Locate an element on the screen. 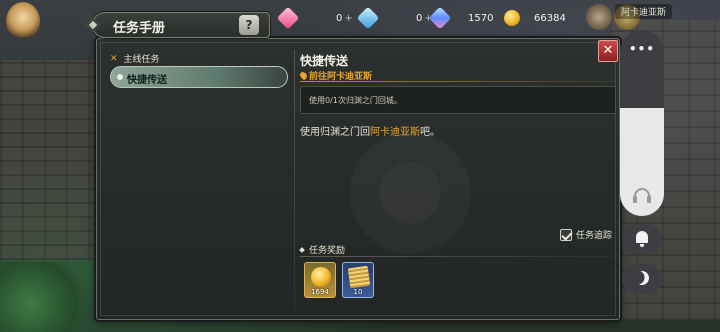  blue-gem-icon is located at coordinates (368, 18).